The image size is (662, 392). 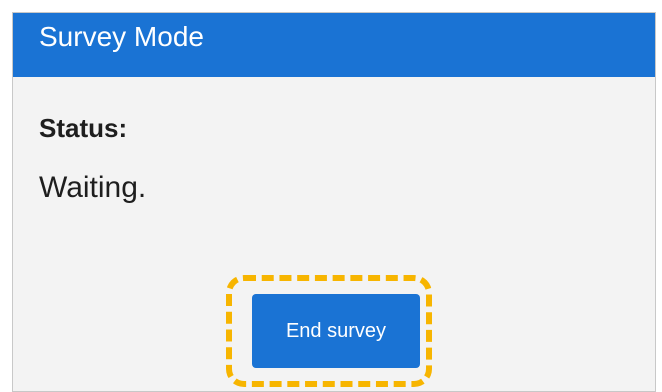 I want to click on panel-title: Survey Mode, so click(x=121, y=36).